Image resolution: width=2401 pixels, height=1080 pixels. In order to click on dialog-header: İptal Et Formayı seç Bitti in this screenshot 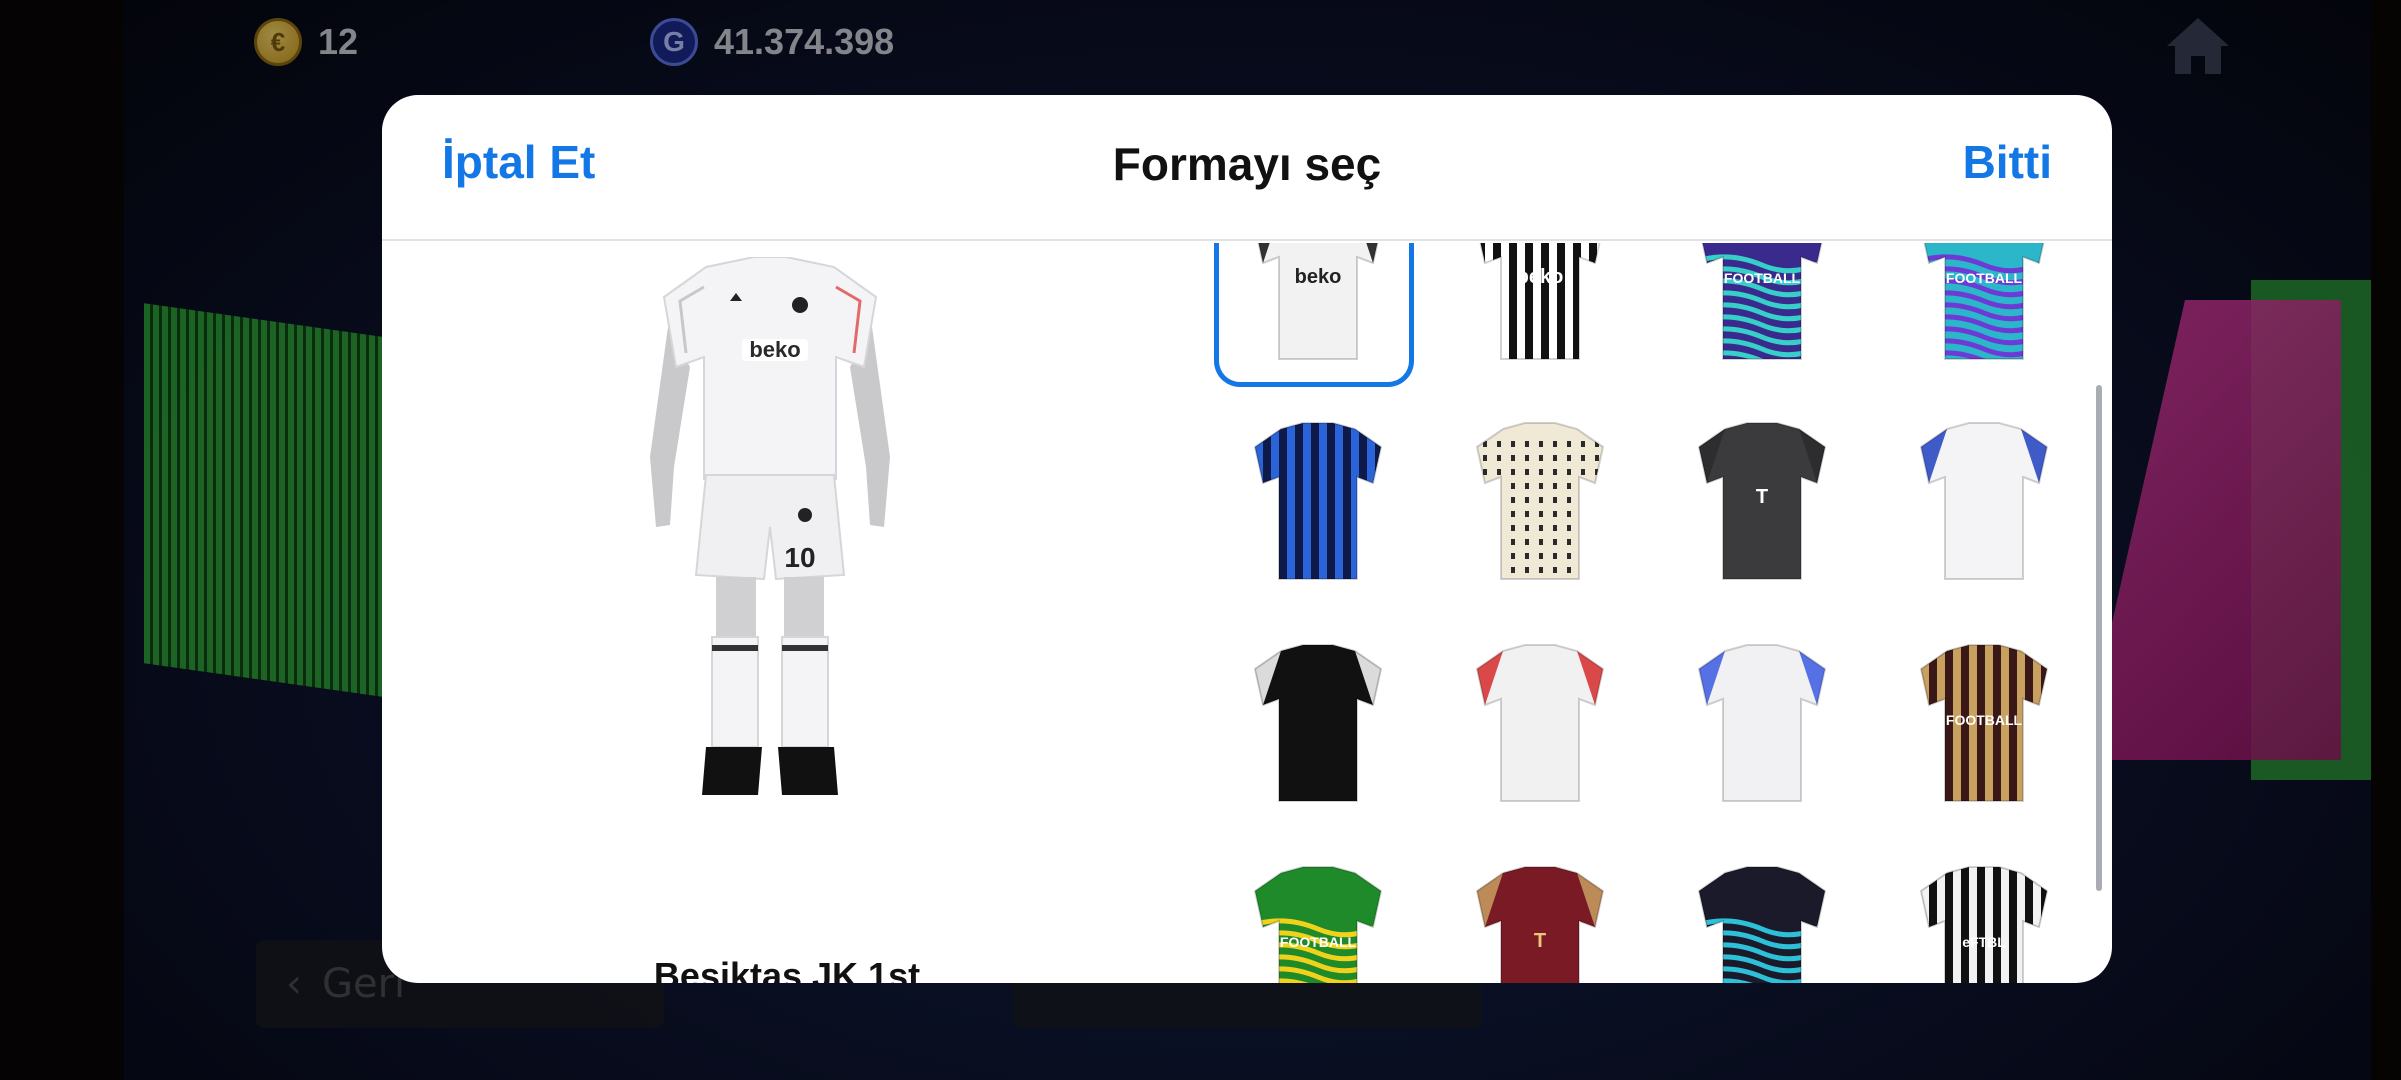, I will do `click(1247, 168)`.